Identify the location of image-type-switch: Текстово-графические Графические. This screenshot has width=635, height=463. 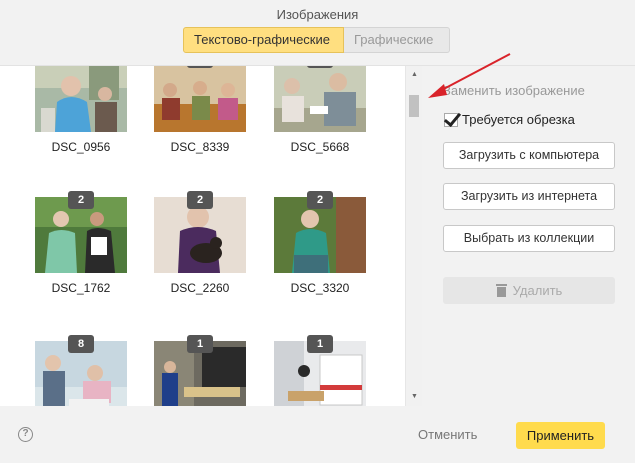
(316, 40).